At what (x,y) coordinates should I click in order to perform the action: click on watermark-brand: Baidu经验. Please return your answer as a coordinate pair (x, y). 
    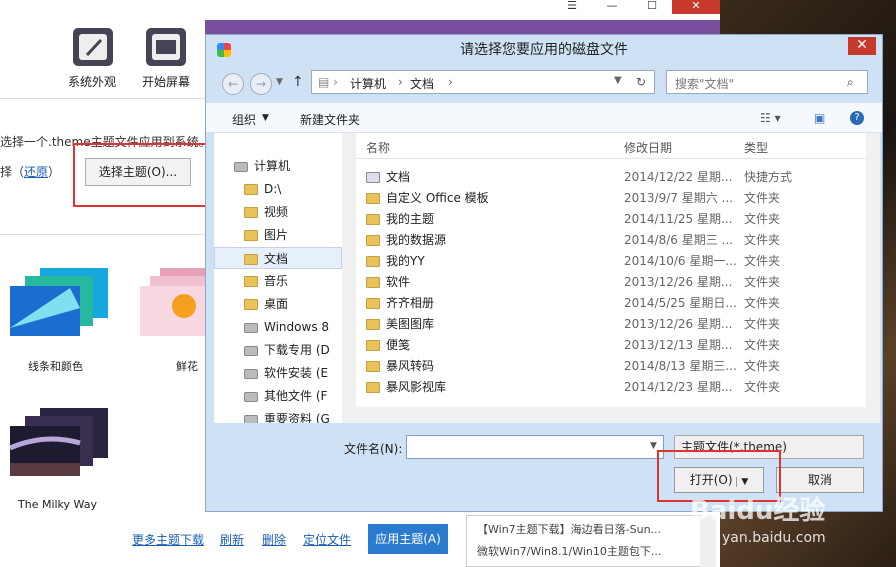
    Looking at the image, I should click on (758, 511).